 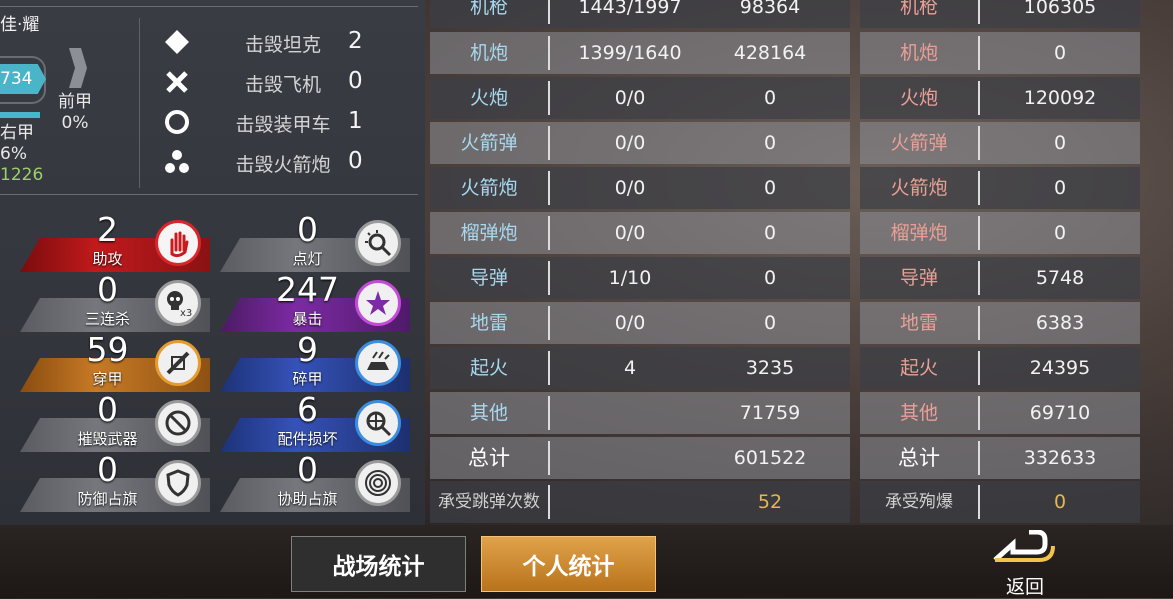 I want to click on badge-spot: 0 点灯, so click(x=315, y=242).